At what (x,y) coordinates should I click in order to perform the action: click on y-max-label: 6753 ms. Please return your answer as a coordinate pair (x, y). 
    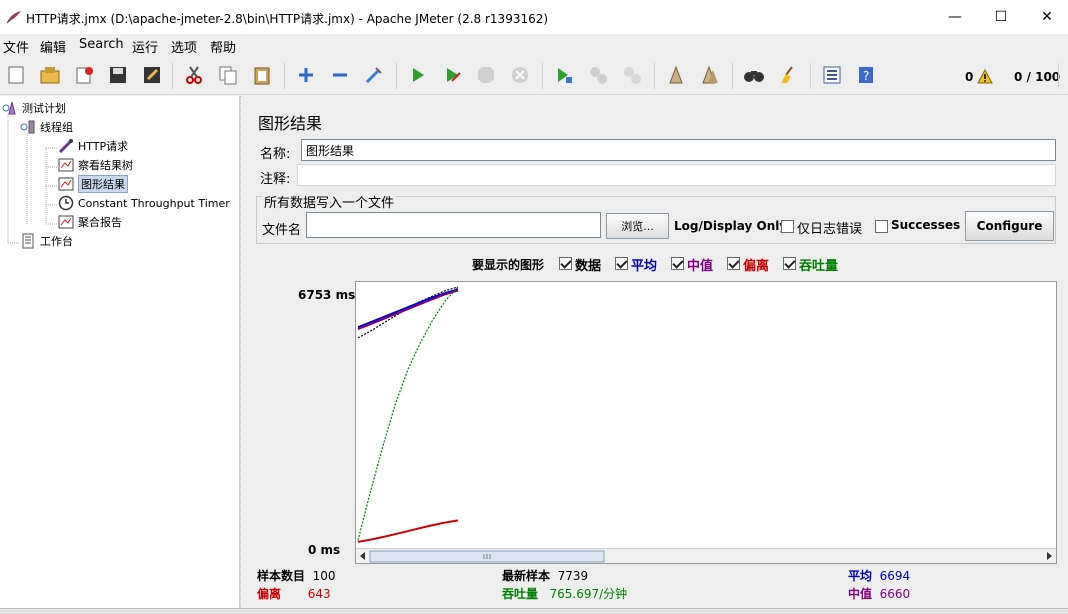
    Looking at the image, I should click on (327, 295).